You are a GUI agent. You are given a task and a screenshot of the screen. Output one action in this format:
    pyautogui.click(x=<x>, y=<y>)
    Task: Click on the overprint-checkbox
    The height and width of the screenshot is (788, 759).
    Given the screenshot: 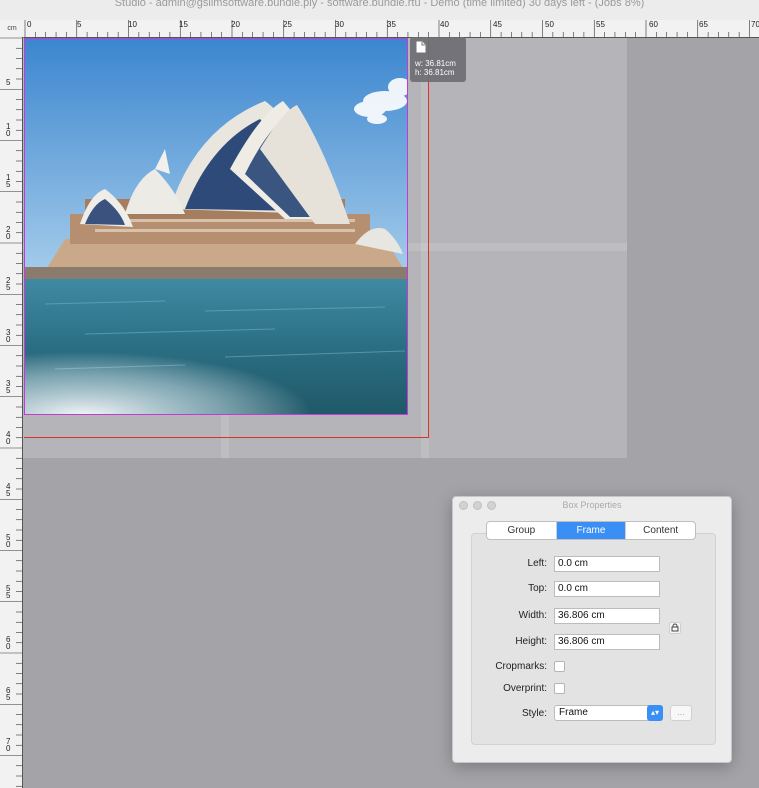 What is the action you would take?
    pyautogui.click(x=559, y=688)
    